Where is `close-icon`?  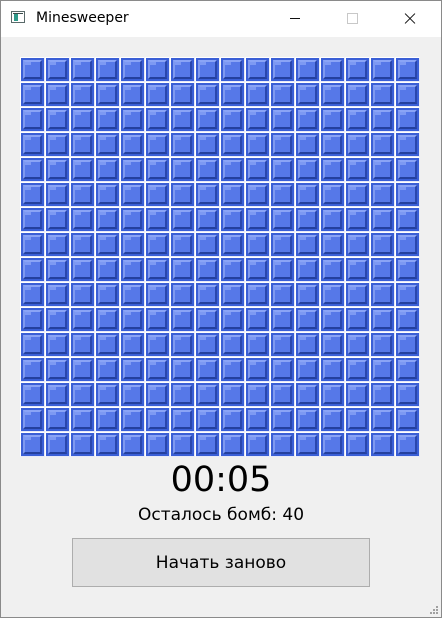 close-icon is located at coordinates (410, 19).